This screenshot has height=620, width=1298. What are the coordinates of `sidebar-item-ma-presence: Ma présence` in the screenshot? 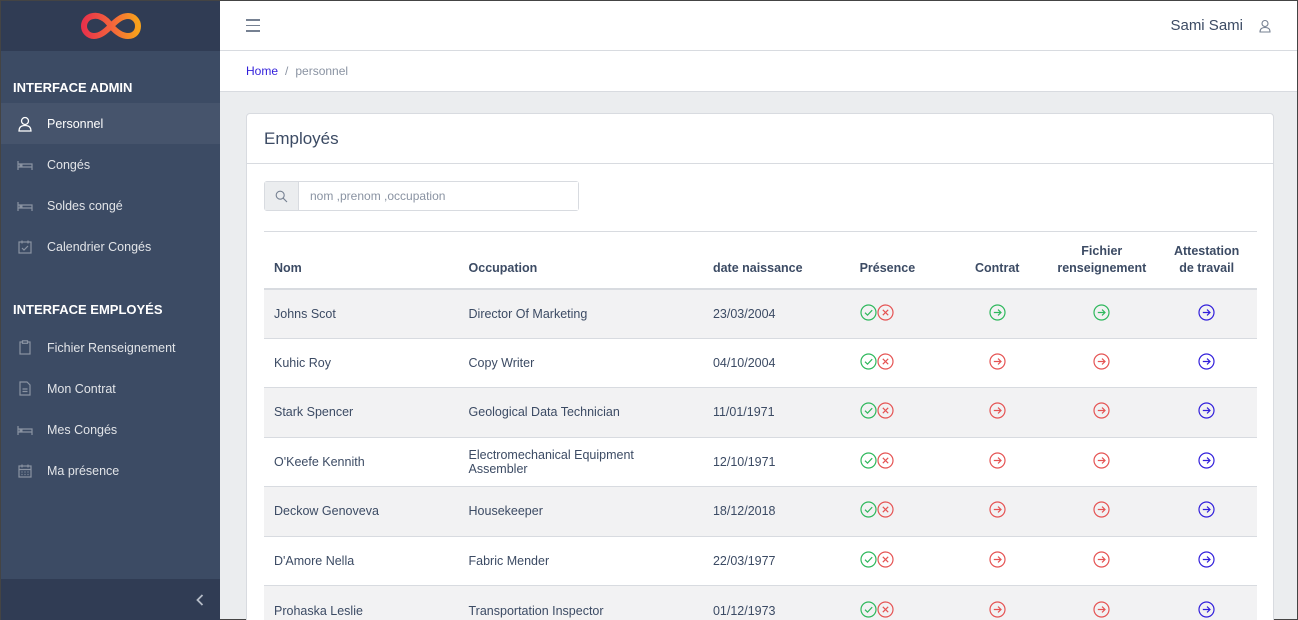 It's located at (110, 470).